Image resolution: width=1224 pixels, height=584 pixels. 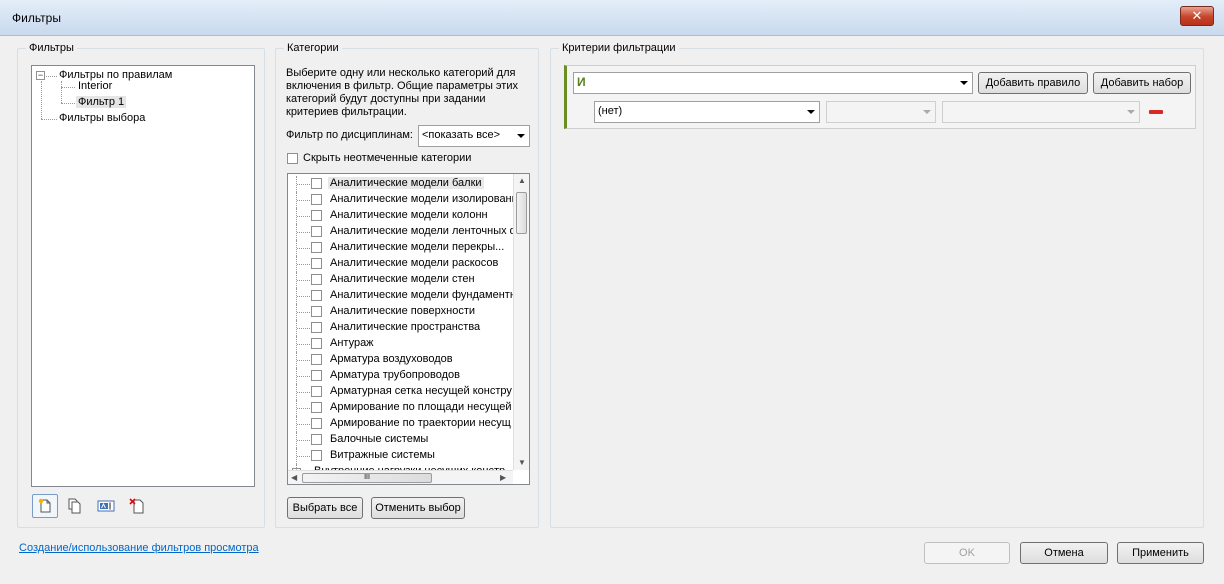 What do you see at coordinates (391, 359) in the screenshot?
I see `category-label: Арматура воздуховодов` at bounding box center [391, 359].